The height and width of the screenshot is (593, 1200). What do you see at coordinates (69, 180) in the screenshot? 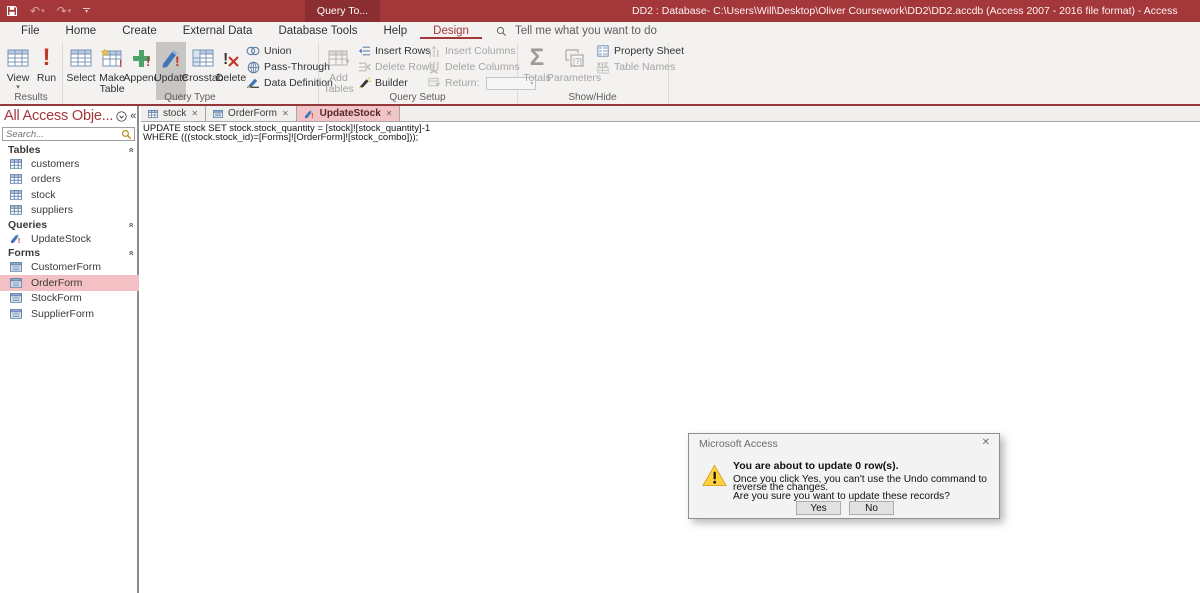
I see `nav-item-orders: orders` at bounding box center [69, 180].